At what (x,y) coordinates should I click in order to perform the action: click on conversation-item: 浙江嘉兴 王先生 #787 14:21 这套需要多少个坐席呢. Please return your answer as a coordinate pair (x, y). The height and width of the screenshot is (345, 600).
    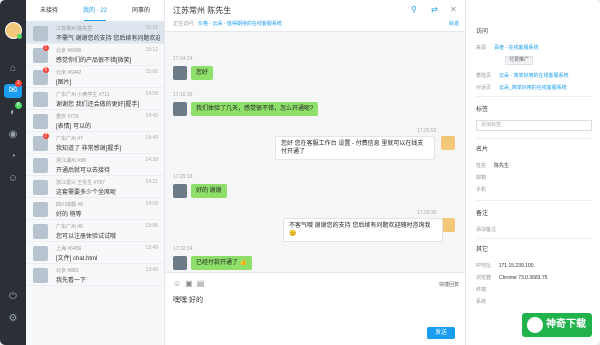
    Looking at the image, I should click on (95, 187).